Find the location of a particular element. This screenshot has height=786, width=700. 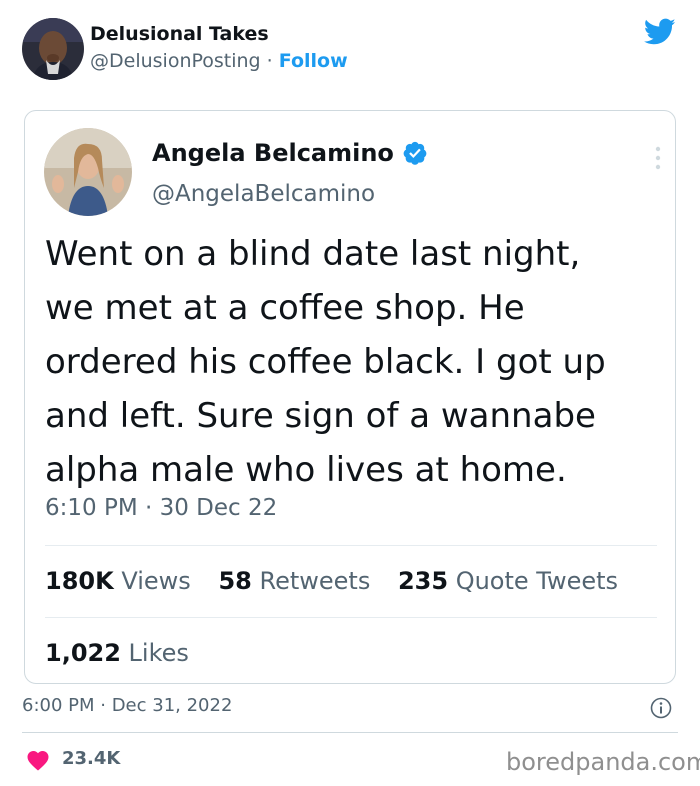

likes-label: Likes is located at coordinates (154, 653).